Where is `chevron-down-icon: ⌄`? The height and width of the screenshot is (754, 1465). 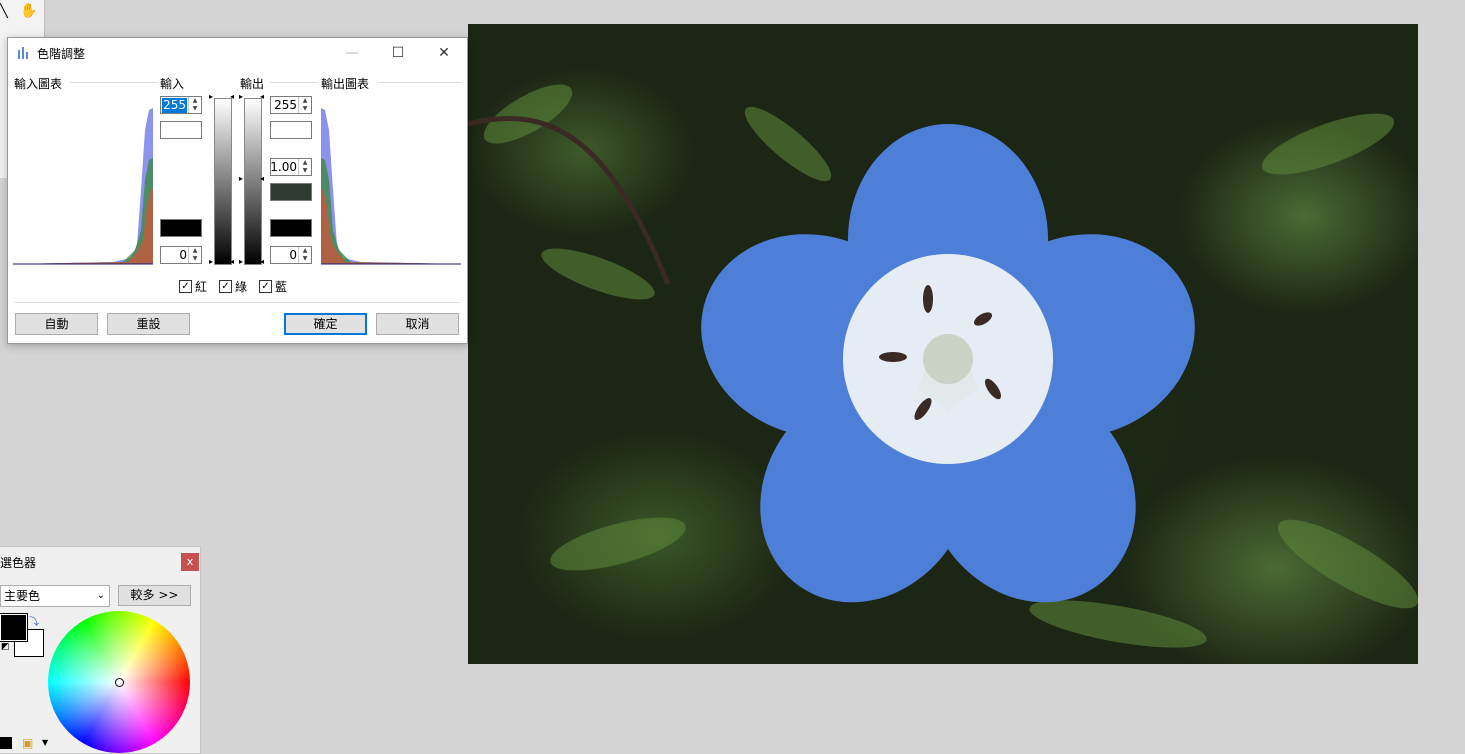
chevron-down-icon: ⌄ is located at coordinates (100, 595).